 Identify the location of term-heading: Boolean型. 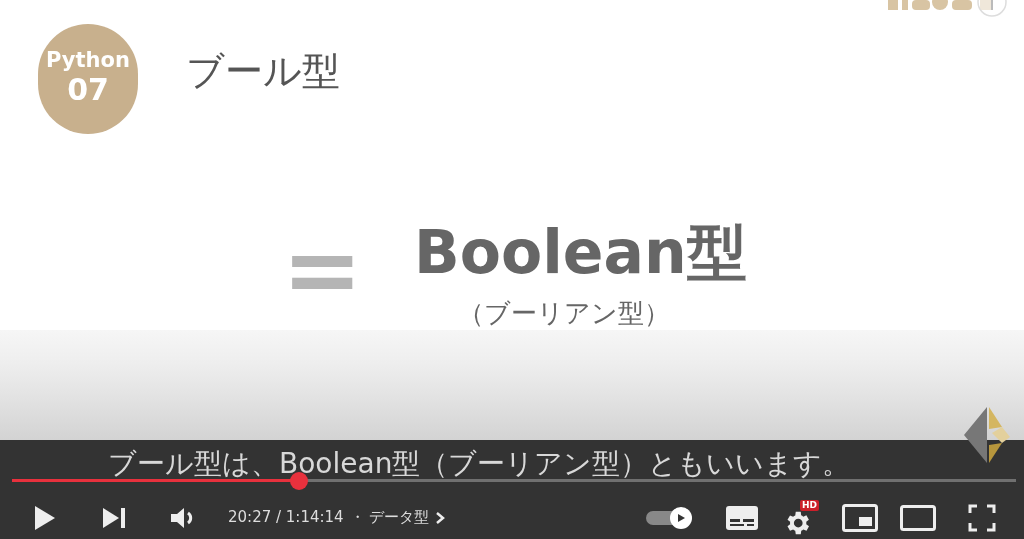
(580, 252).